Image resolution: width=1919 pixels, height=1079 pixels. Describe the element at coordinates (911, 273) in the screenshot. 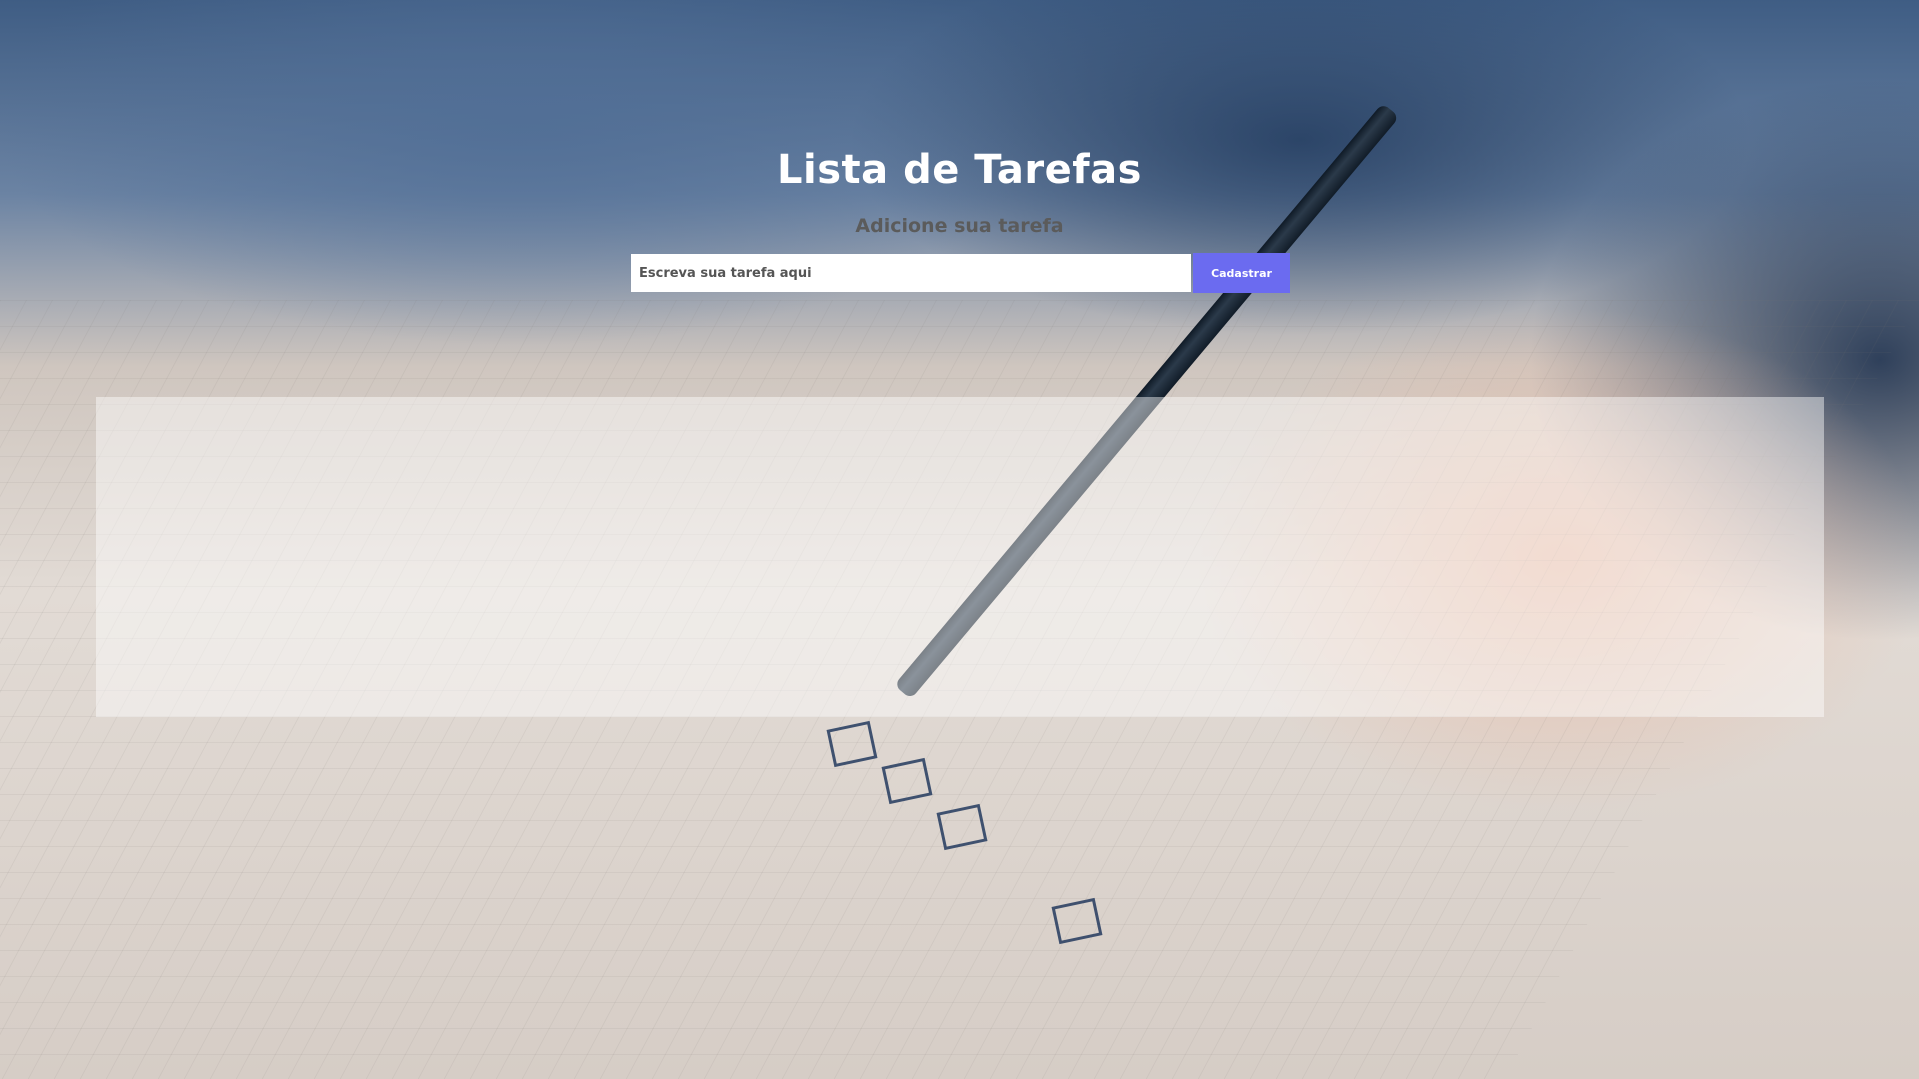

I see `task-input` at that location.